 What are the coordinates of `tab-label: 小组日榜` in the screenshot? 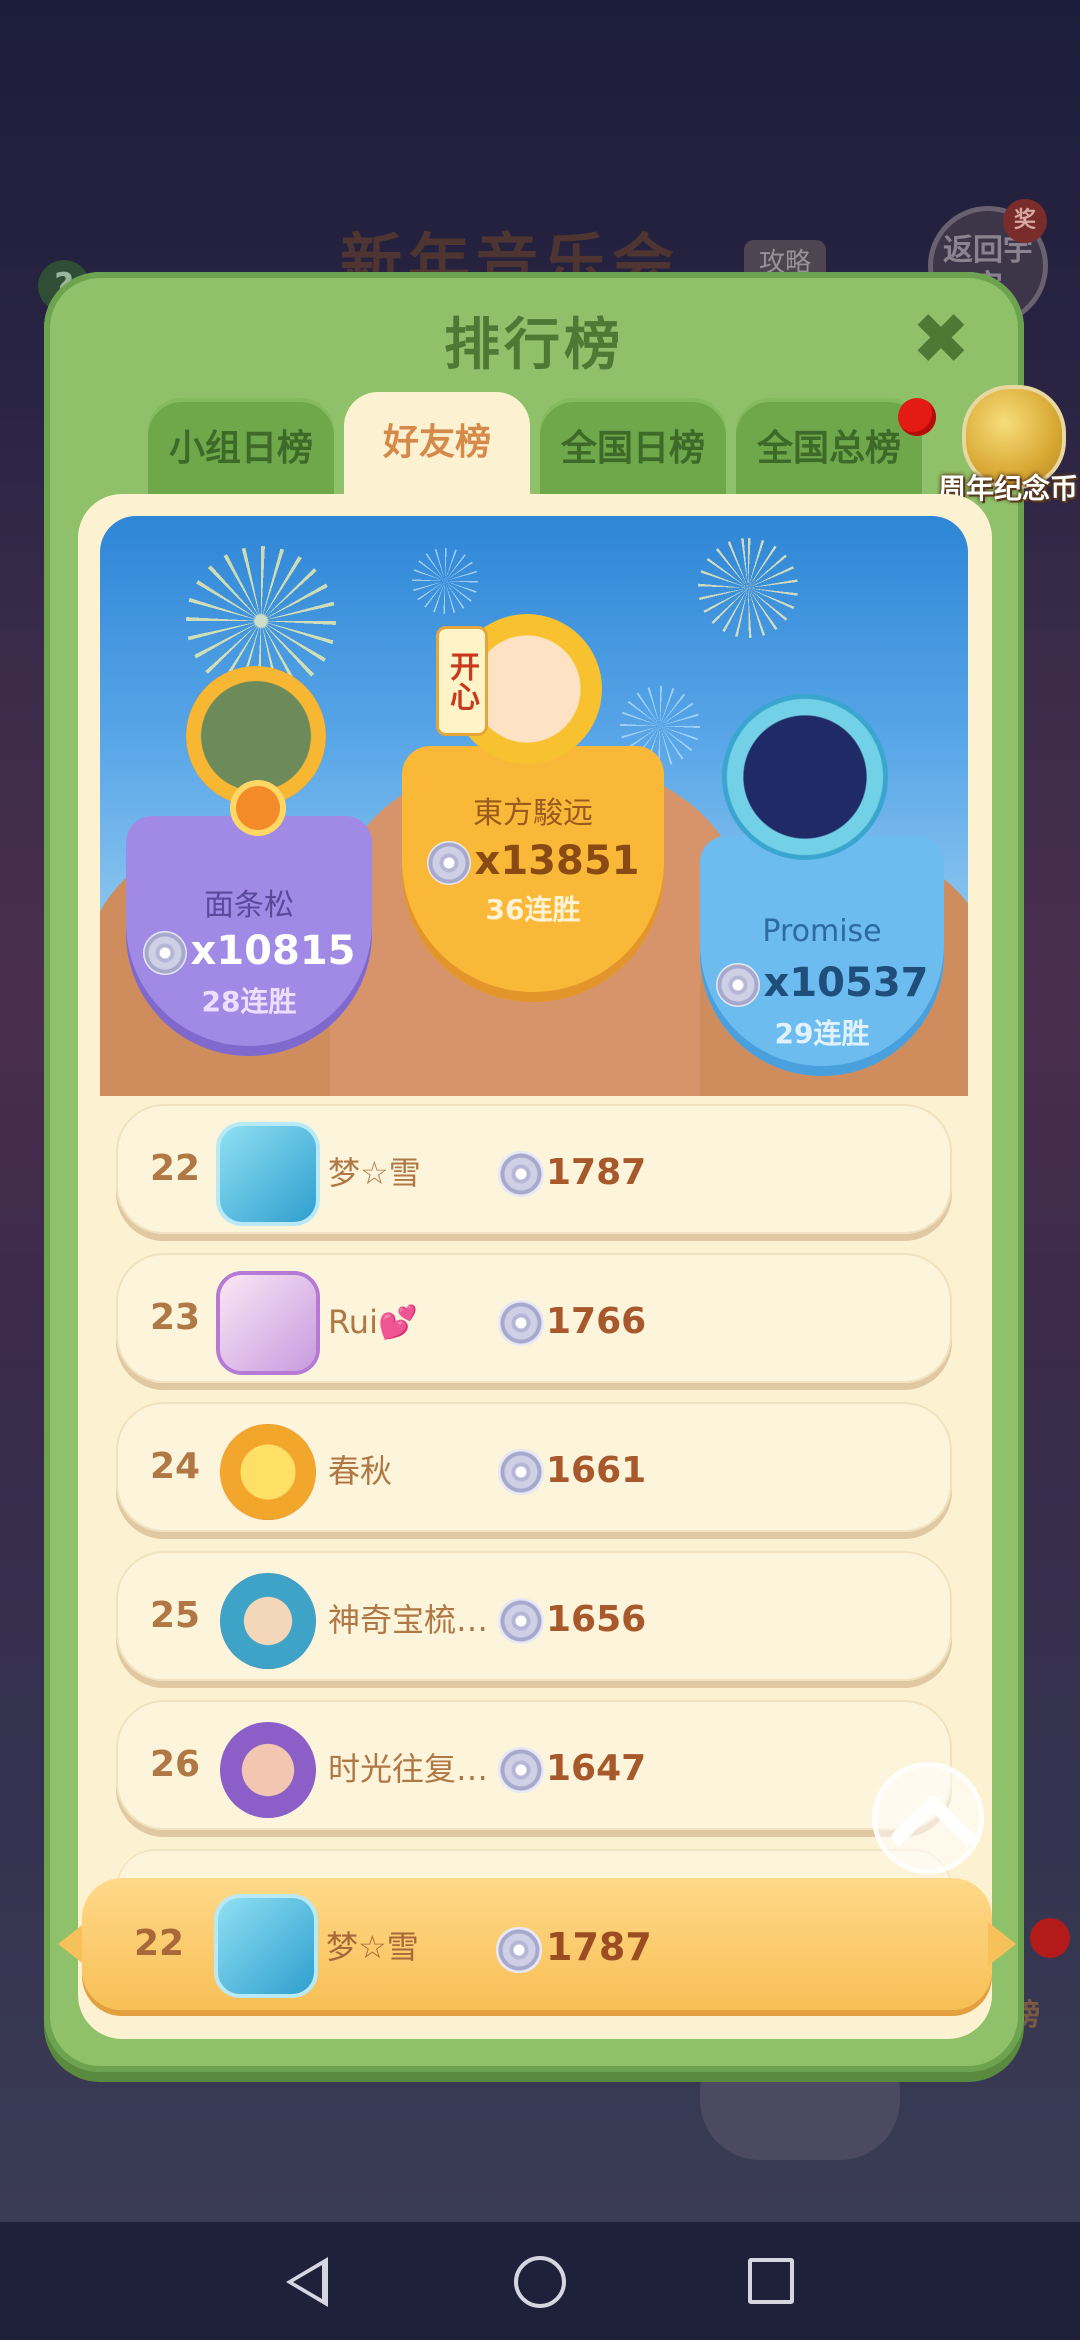 It's located at (240, 448).